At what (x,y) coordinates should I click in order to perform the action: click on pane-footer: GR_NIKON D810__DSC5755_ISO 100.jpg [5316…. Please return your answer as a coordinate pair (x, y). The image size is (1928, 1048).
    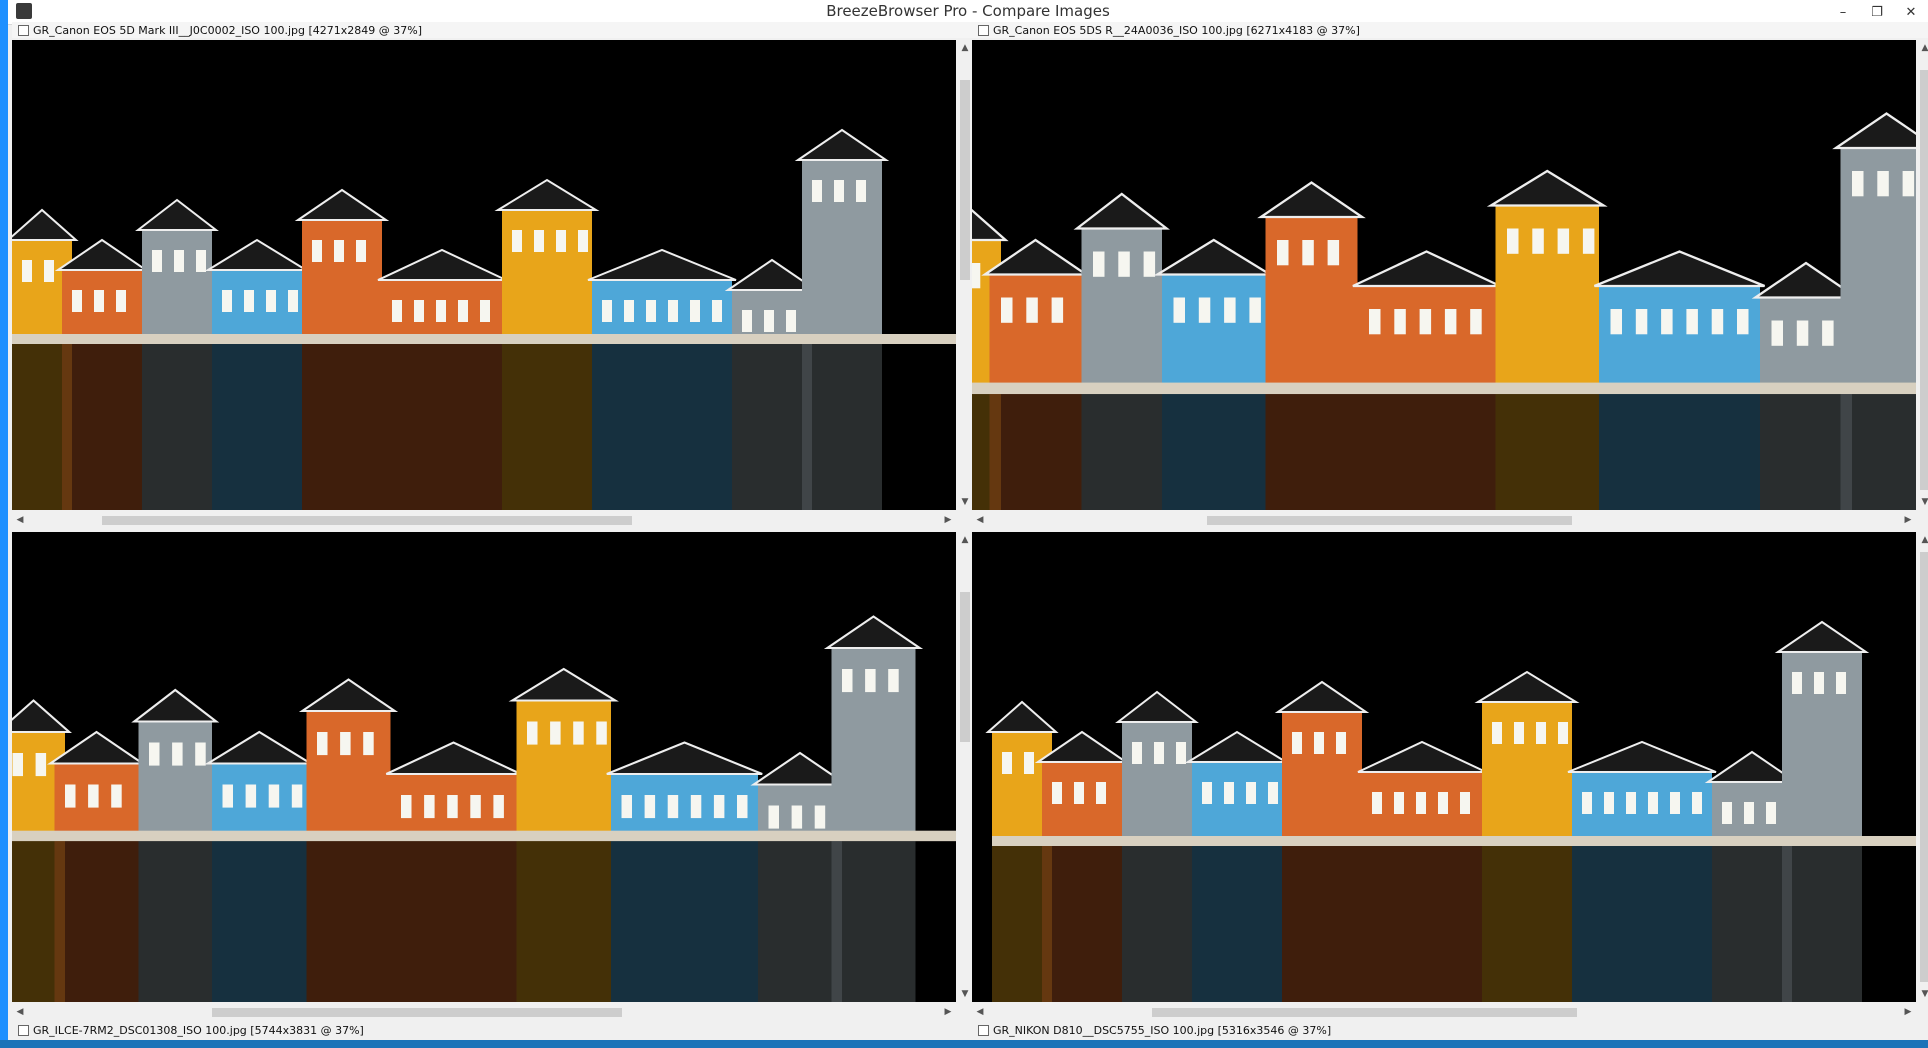
    Looking at the image, I should click on (1450, 1030).